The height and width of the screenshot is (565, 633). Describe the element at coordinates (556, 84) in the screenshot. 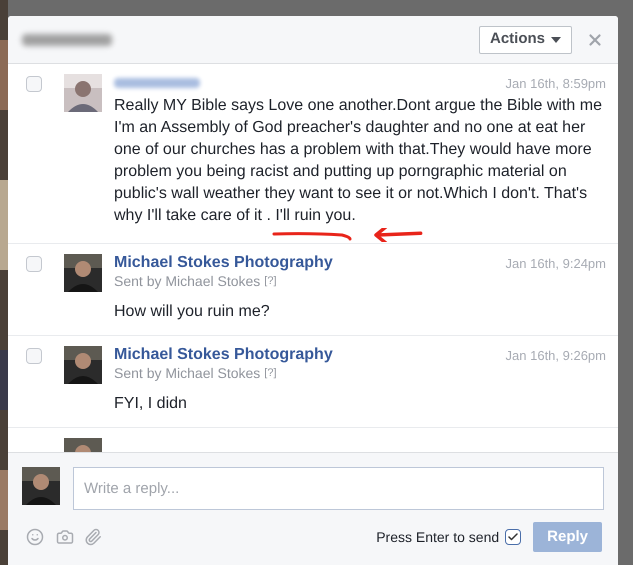

I see `message-time: Jan 16th, 8:59pm` at that location.